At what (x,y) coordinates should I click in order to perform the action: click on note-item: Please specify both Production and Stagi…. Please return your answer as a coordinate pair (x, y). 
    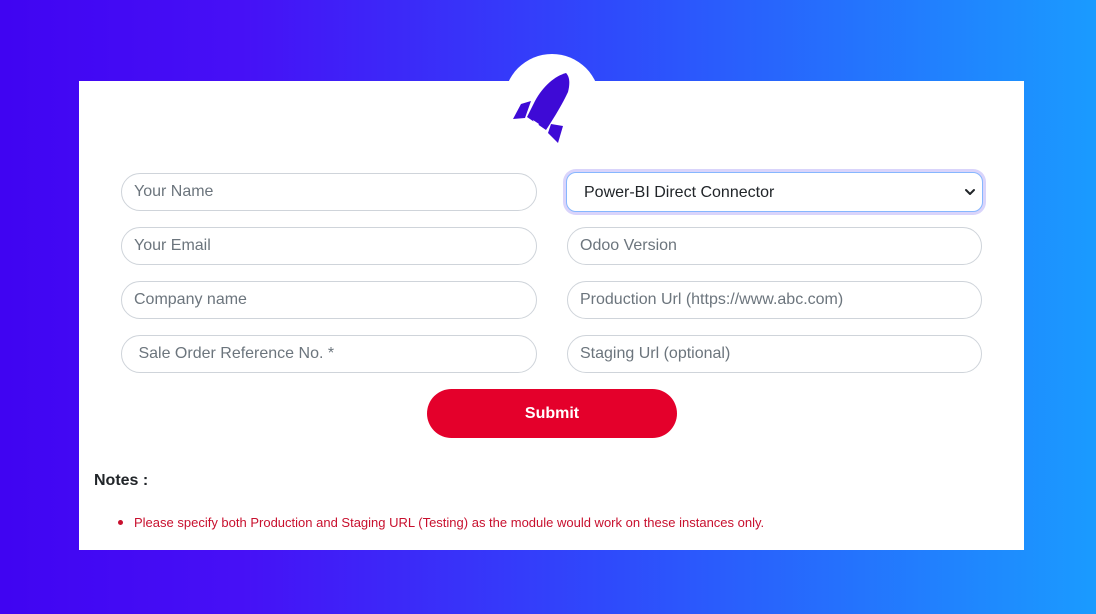
    Looking at the image, I should click on (440, 522).